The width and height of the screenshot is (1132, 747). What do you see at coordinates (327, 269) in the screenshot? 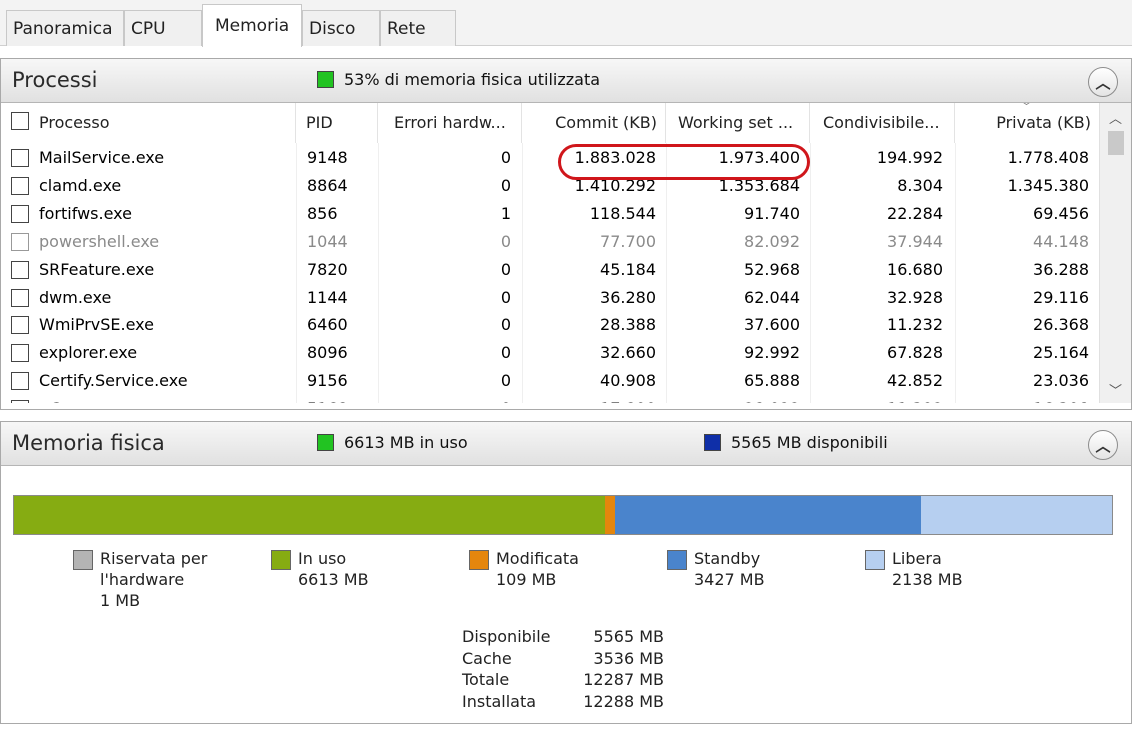
I see `process-pid: 7820` at bounding box center [327, 269].